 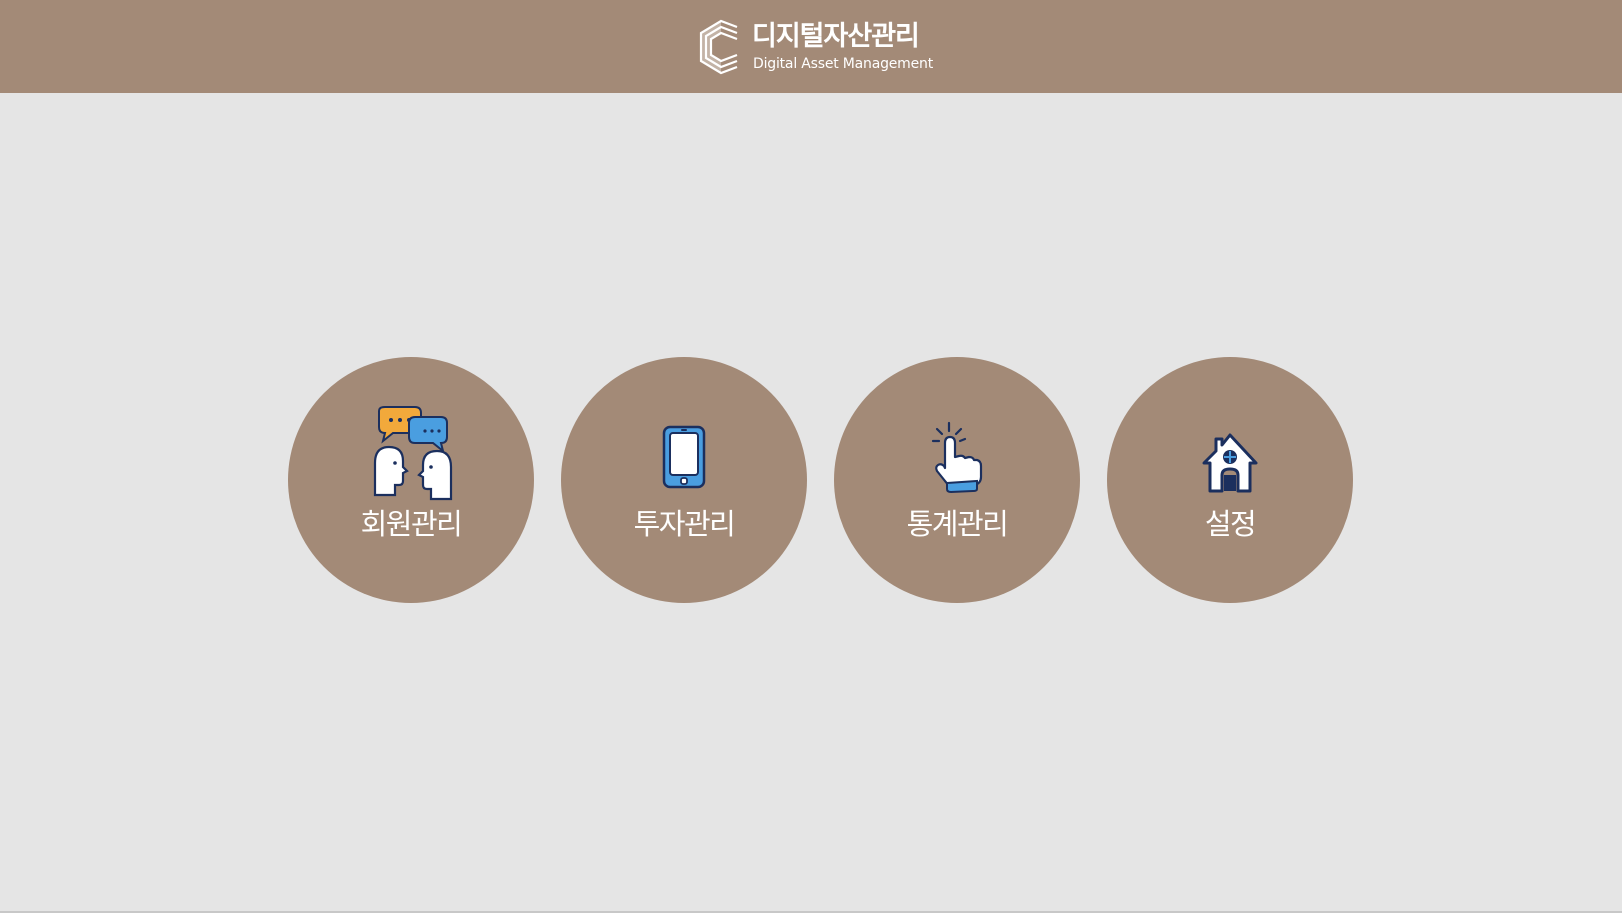 What do you see at coordinates (836, 36) in the screenshot?
I see `app-title: 디지털자산관리` at bounding box center [836, 36].